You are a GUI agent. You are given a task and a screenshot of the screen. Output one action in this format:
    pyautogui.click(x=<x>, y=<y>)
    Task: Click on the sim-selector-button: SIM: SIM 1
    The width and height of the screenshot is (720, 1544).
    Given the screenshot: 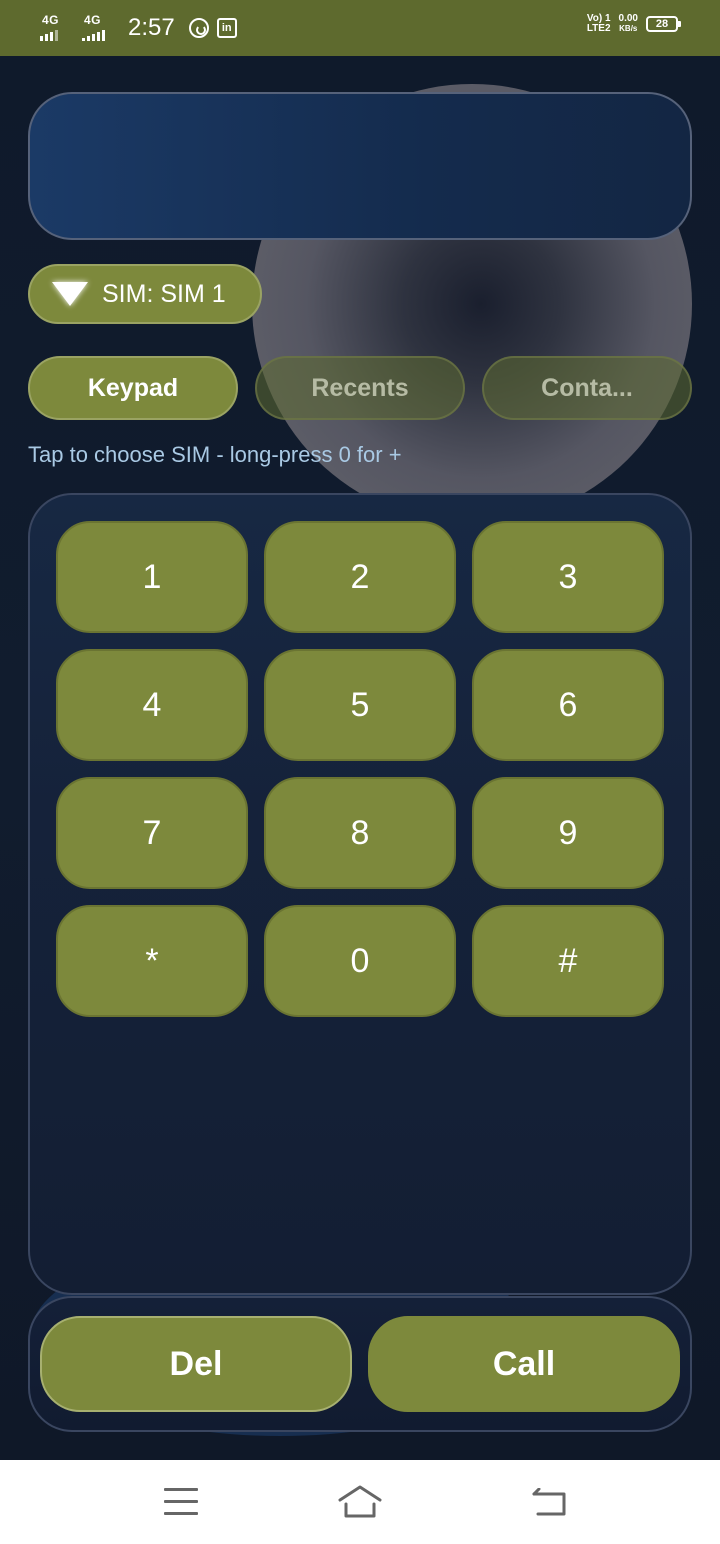 What is the action you would take?
    pyautogui.click(x=145, y=294)
    